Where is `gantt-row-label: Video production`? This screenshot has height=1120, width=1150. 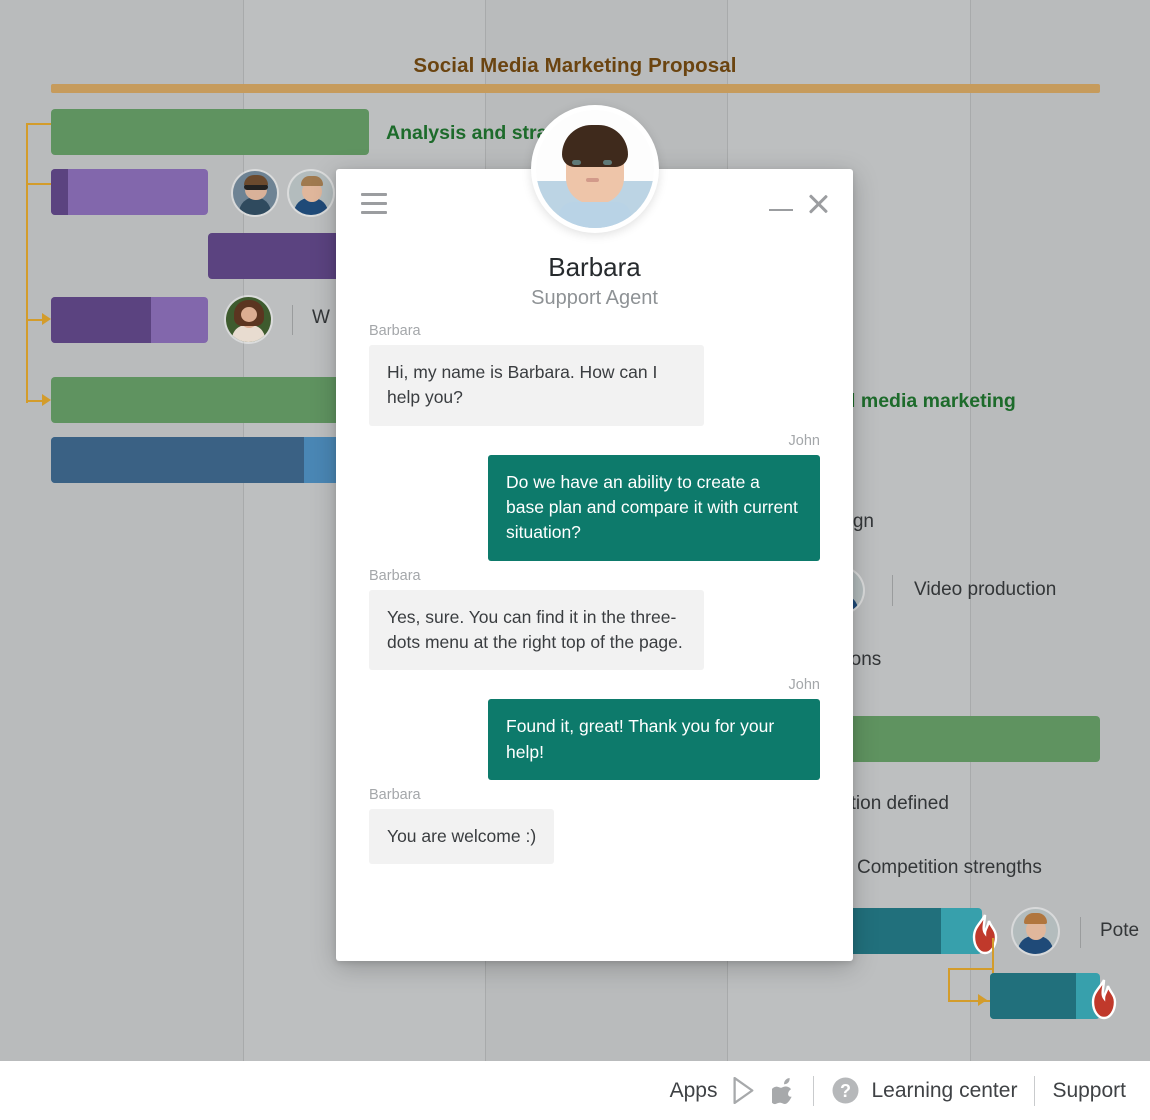
gantt-row-label: Video production is located at coordinates (985, 589).